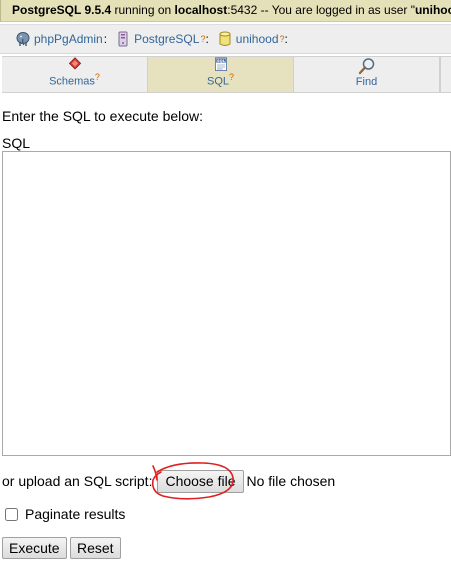  I want to click on breadcrumb-item-postgresql: PostgreSQL?:, so click(162, 39).